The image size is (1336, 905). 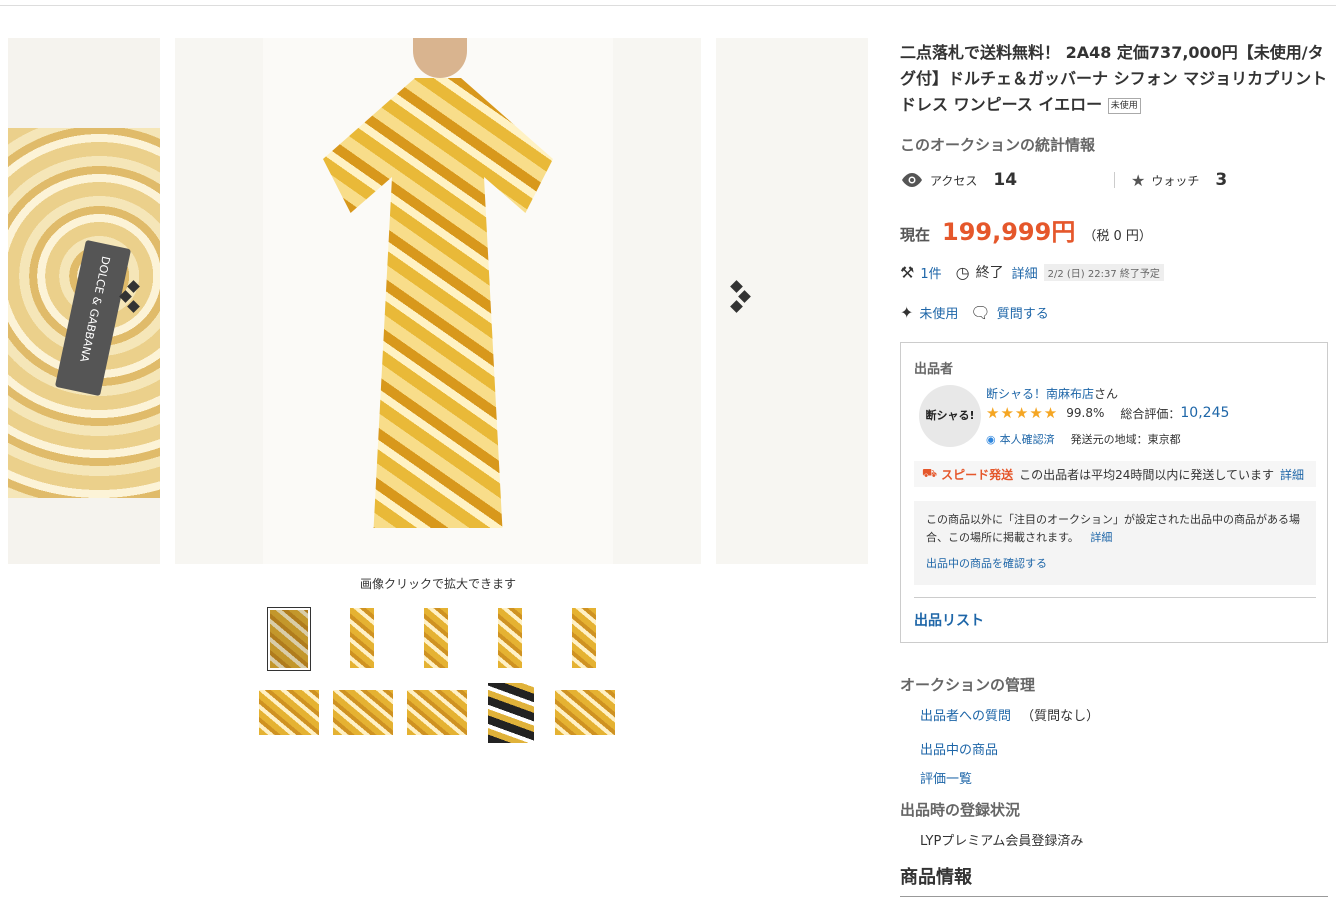 What do you see at coordinates (1138, 180) in the screenshot?
I see `star-icon: ★` at bounding box center [1138, 180].